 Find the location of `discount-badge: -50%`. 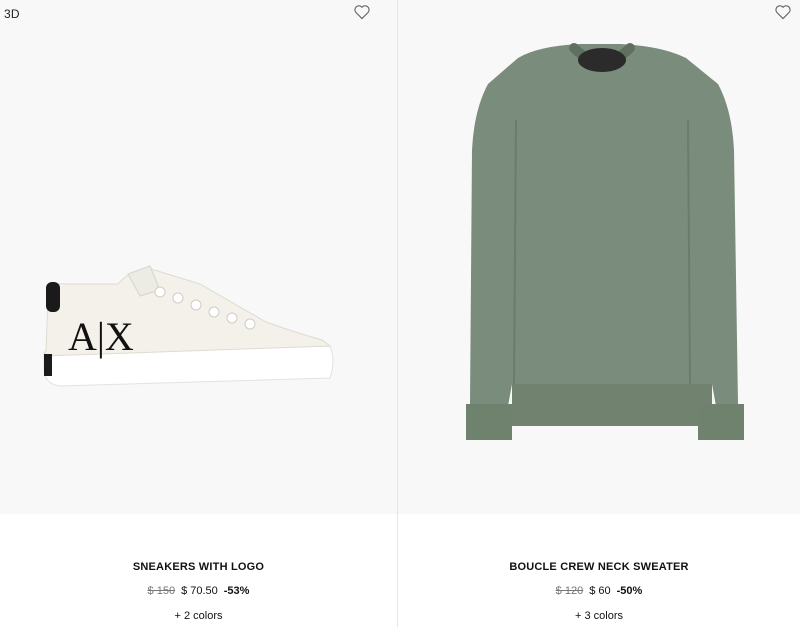

discount-badge: -50% is located at coordinates (629, 591).